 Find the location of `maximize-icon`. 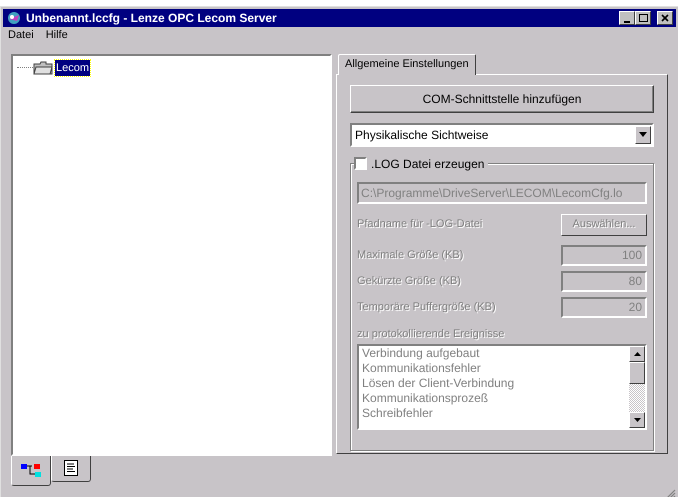

maximize-icon is located at coordinates (643, 18).